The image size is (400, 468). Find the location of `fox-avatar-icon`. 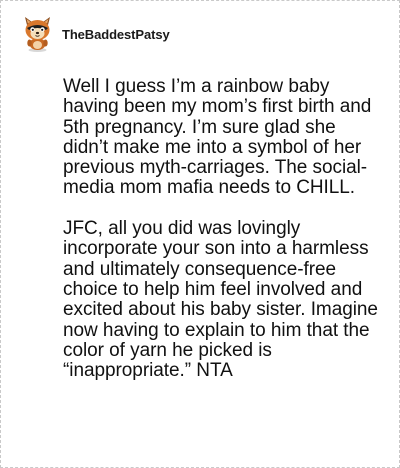

fox-avatar-icon is located at coordinates (37, 34).